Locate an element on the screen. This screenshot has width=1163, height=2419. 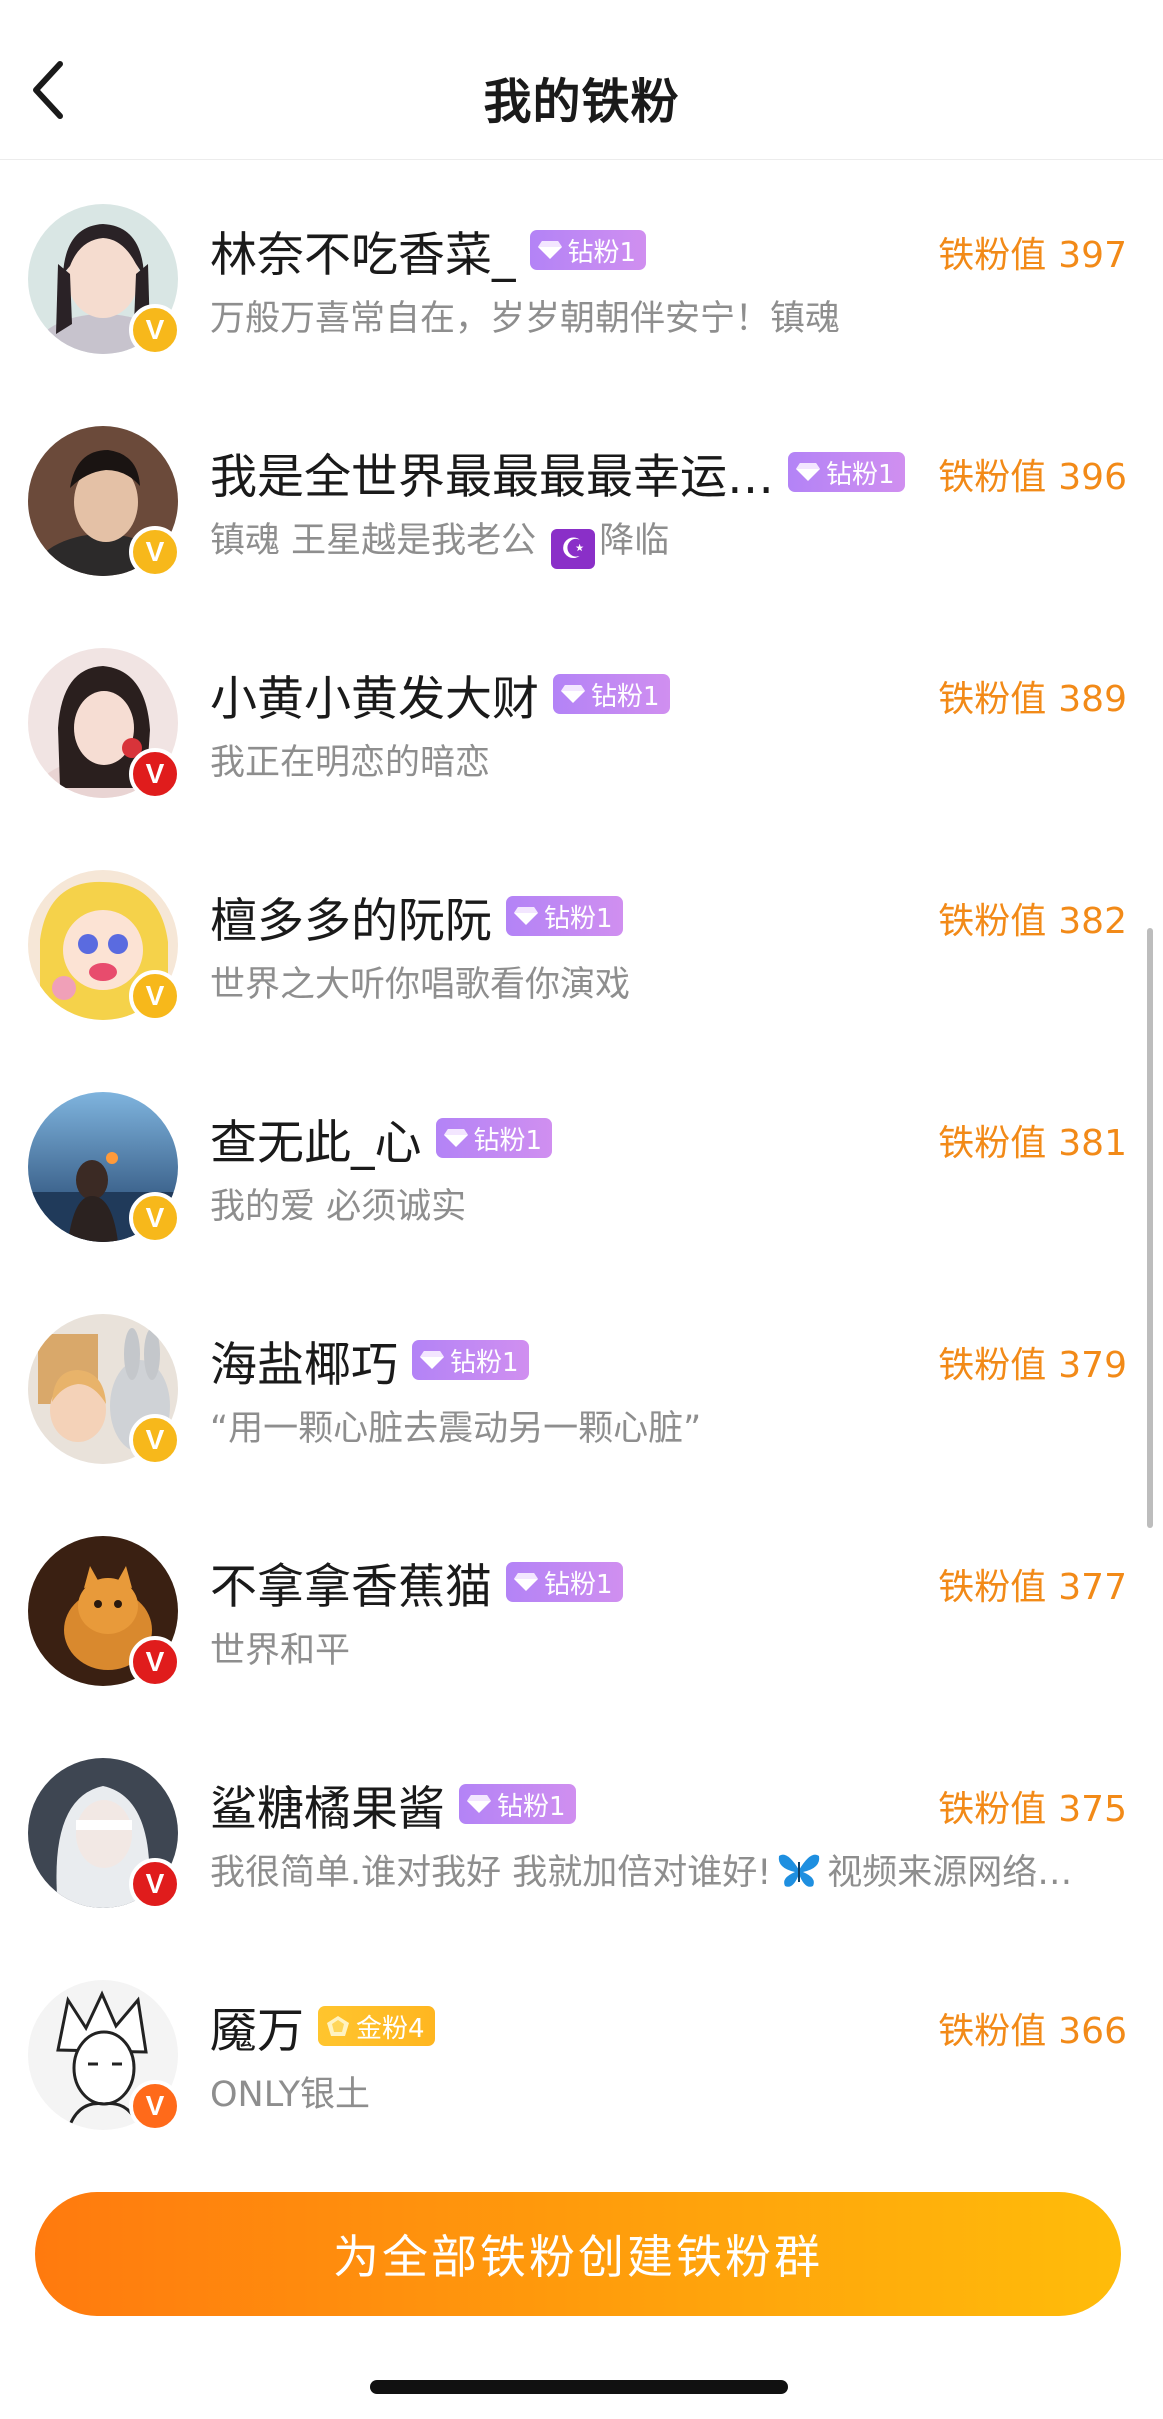
fan-level-badge: 金粉4 is located at coordinates (376, 2026).